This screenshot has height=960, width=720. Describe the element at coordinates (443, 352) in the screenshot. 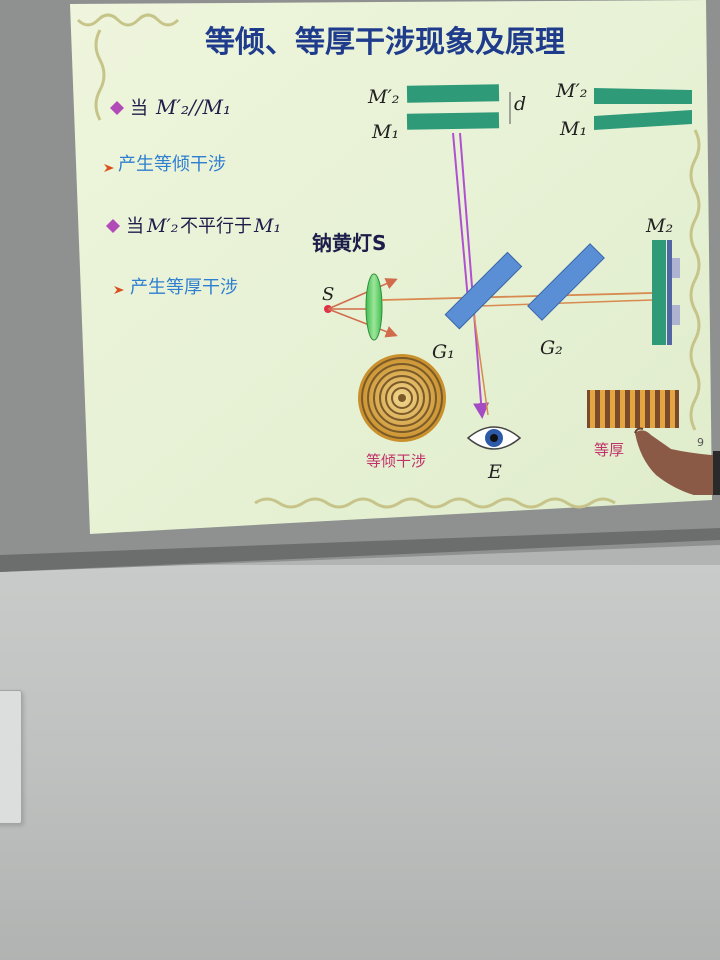

I see `label-g1: G₁` at that location.